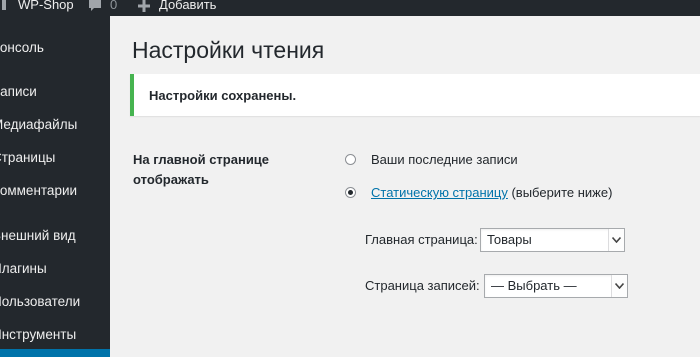 This screenshot has height=357, width=700. I want to click on radio-latest-posts, so click(350, 159).